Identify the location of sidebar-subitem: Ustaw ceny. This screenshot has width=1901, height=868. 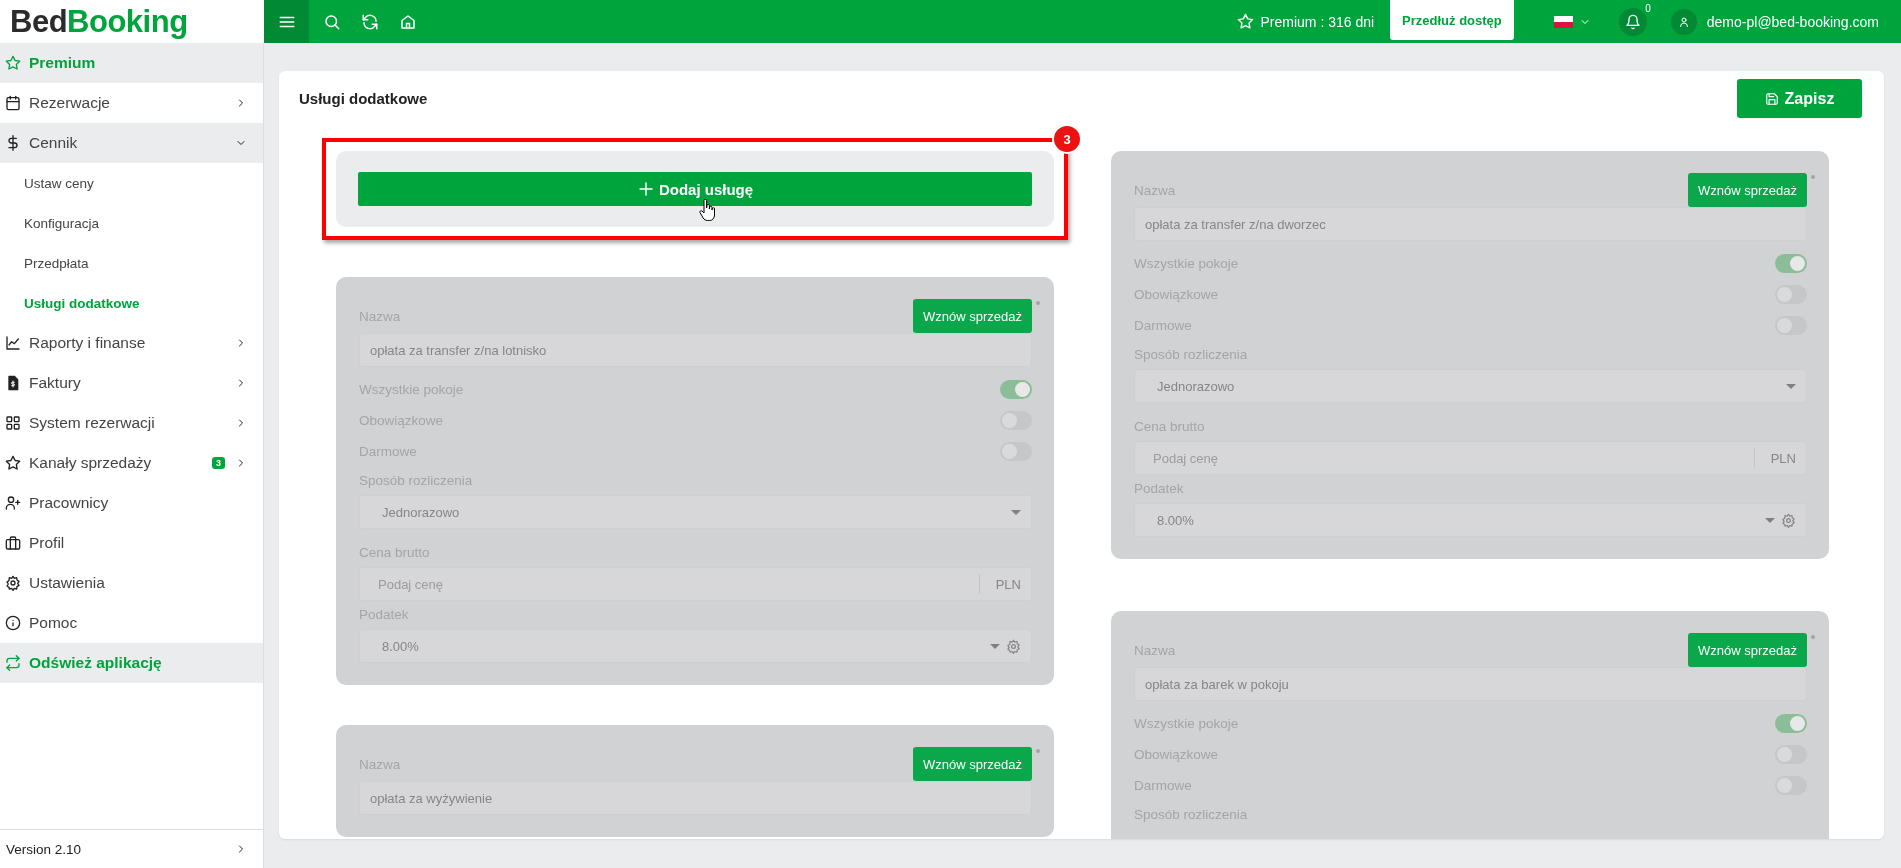
(131, 183).